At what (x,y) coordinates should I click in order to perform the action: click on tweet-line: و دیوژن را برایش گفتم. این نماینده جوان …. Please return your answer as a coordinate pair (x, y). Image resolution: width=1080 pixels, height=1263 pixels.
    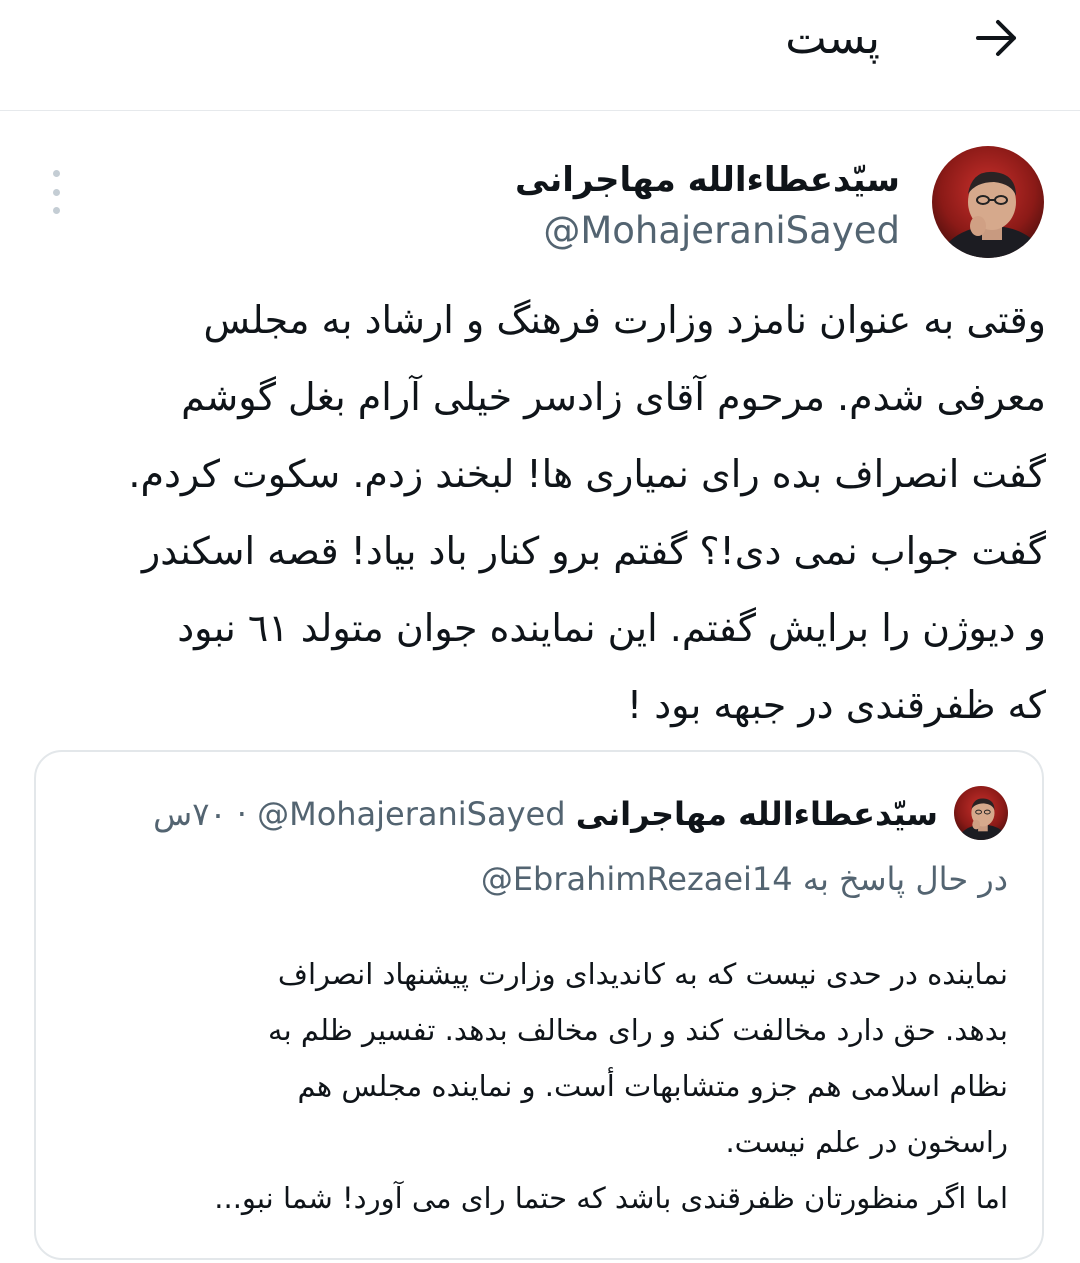
    Looking at the image, I should click on (611, 628).